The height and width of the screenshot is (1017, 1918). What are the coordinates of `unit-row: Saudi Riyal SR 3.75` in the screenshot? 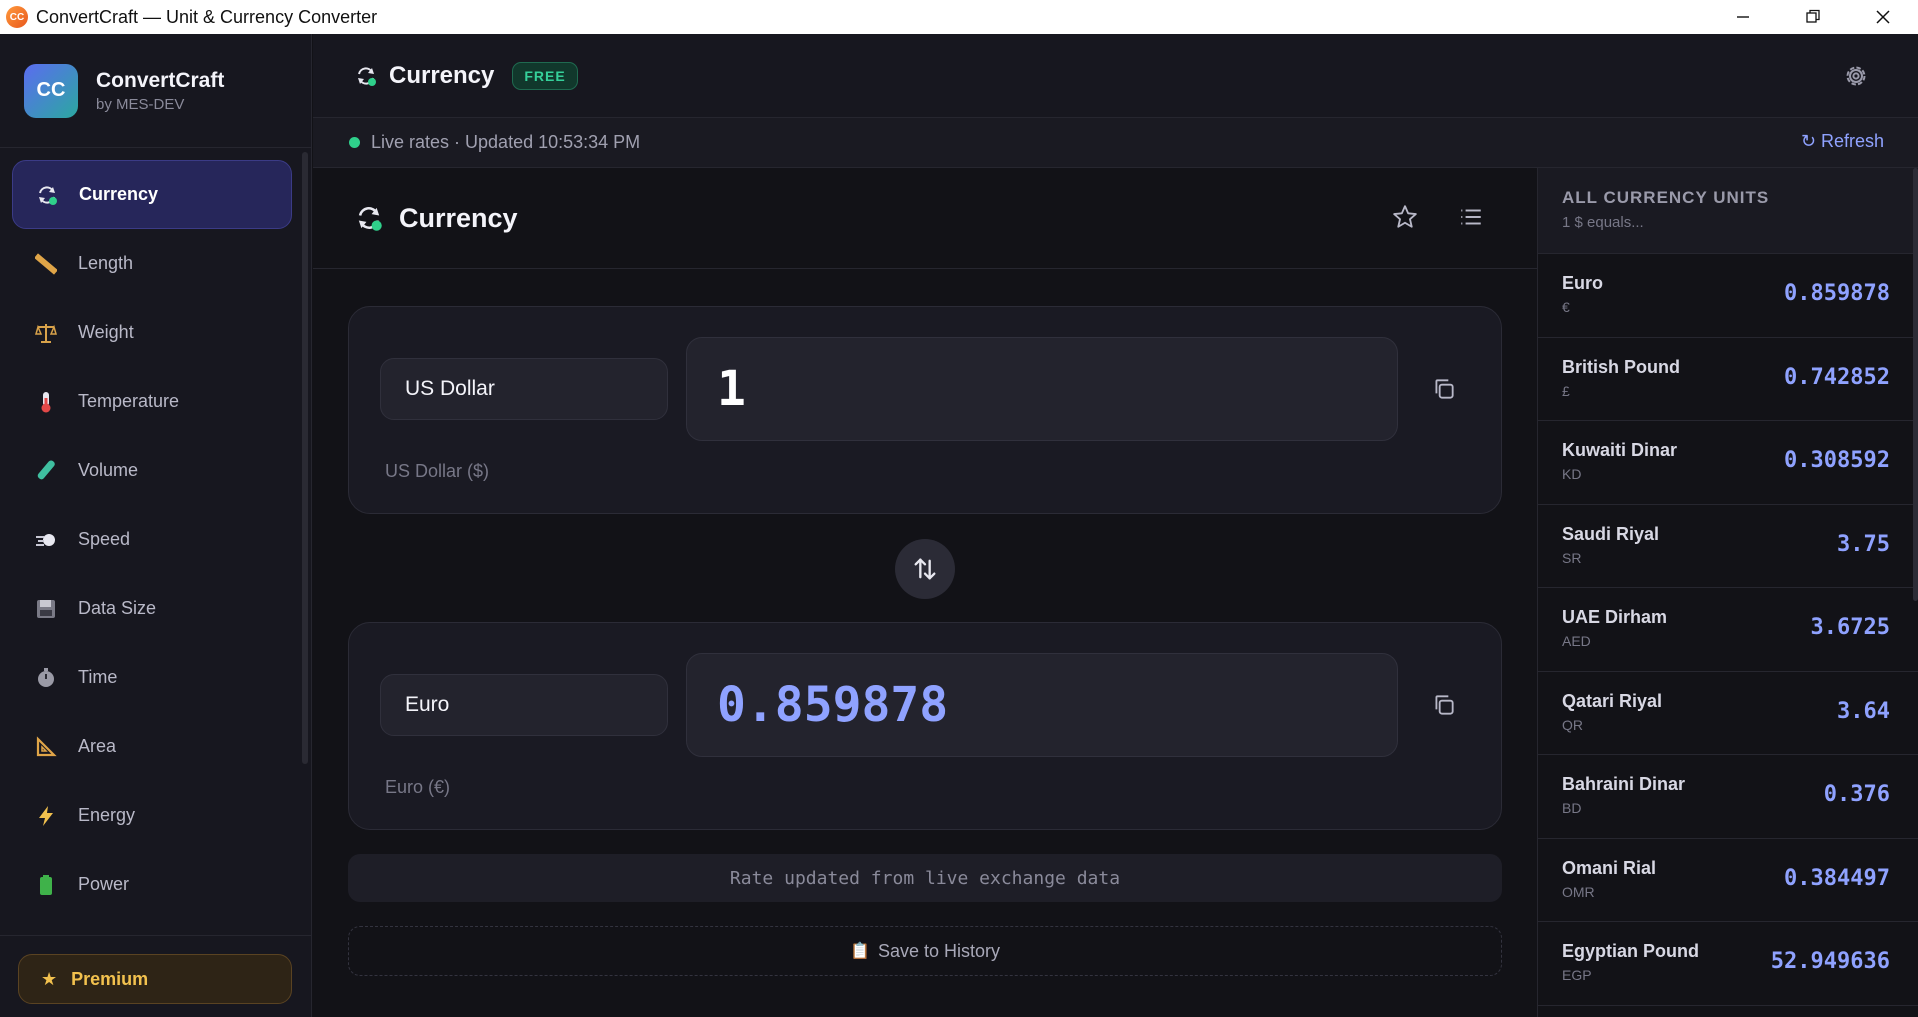 It's located at (1728, 546).